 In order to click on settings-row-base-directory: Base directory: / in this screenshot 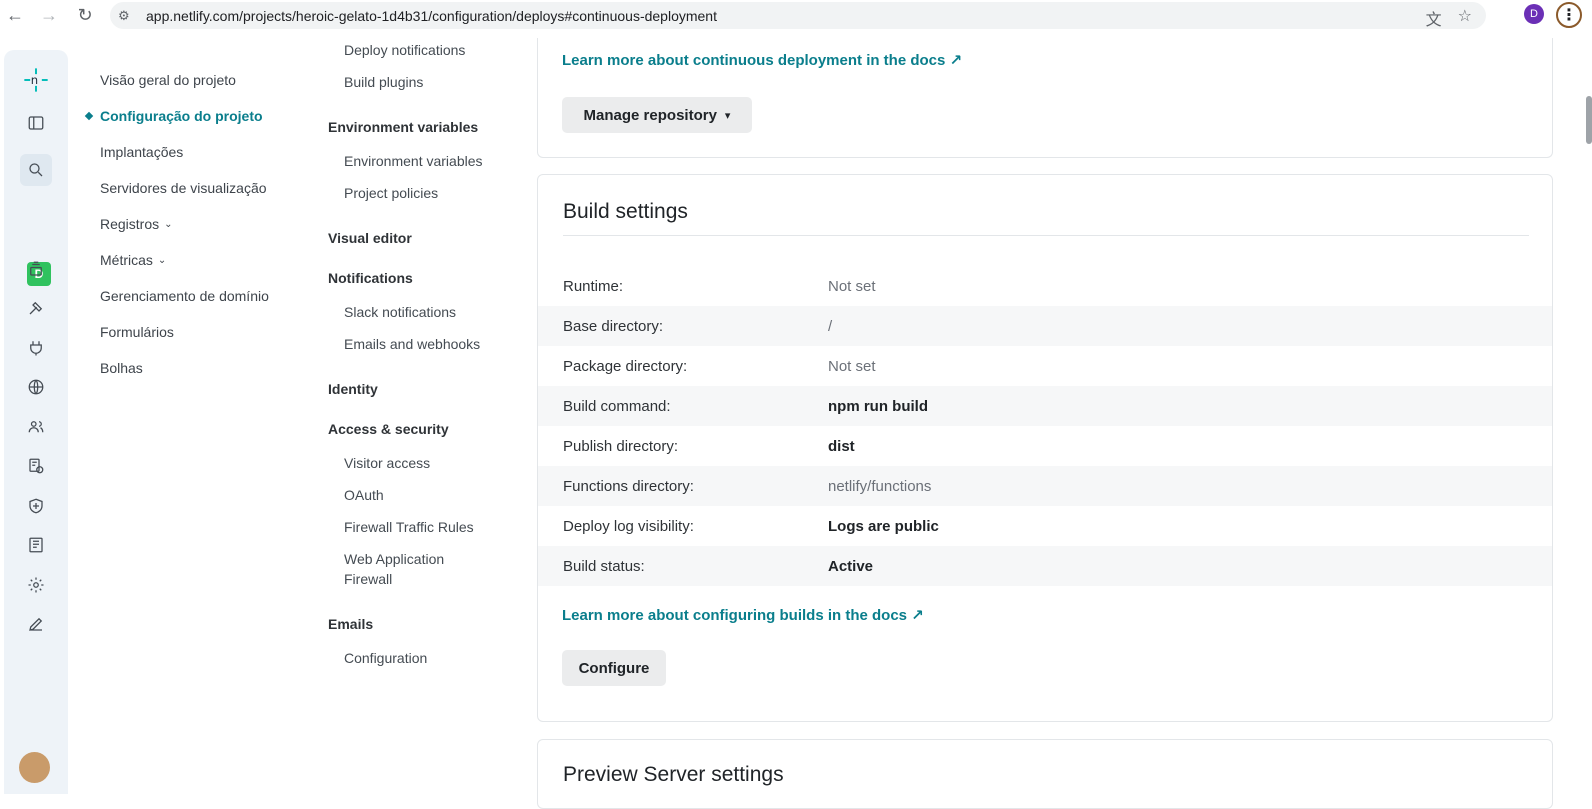, I will do `click(1045, 326)`.